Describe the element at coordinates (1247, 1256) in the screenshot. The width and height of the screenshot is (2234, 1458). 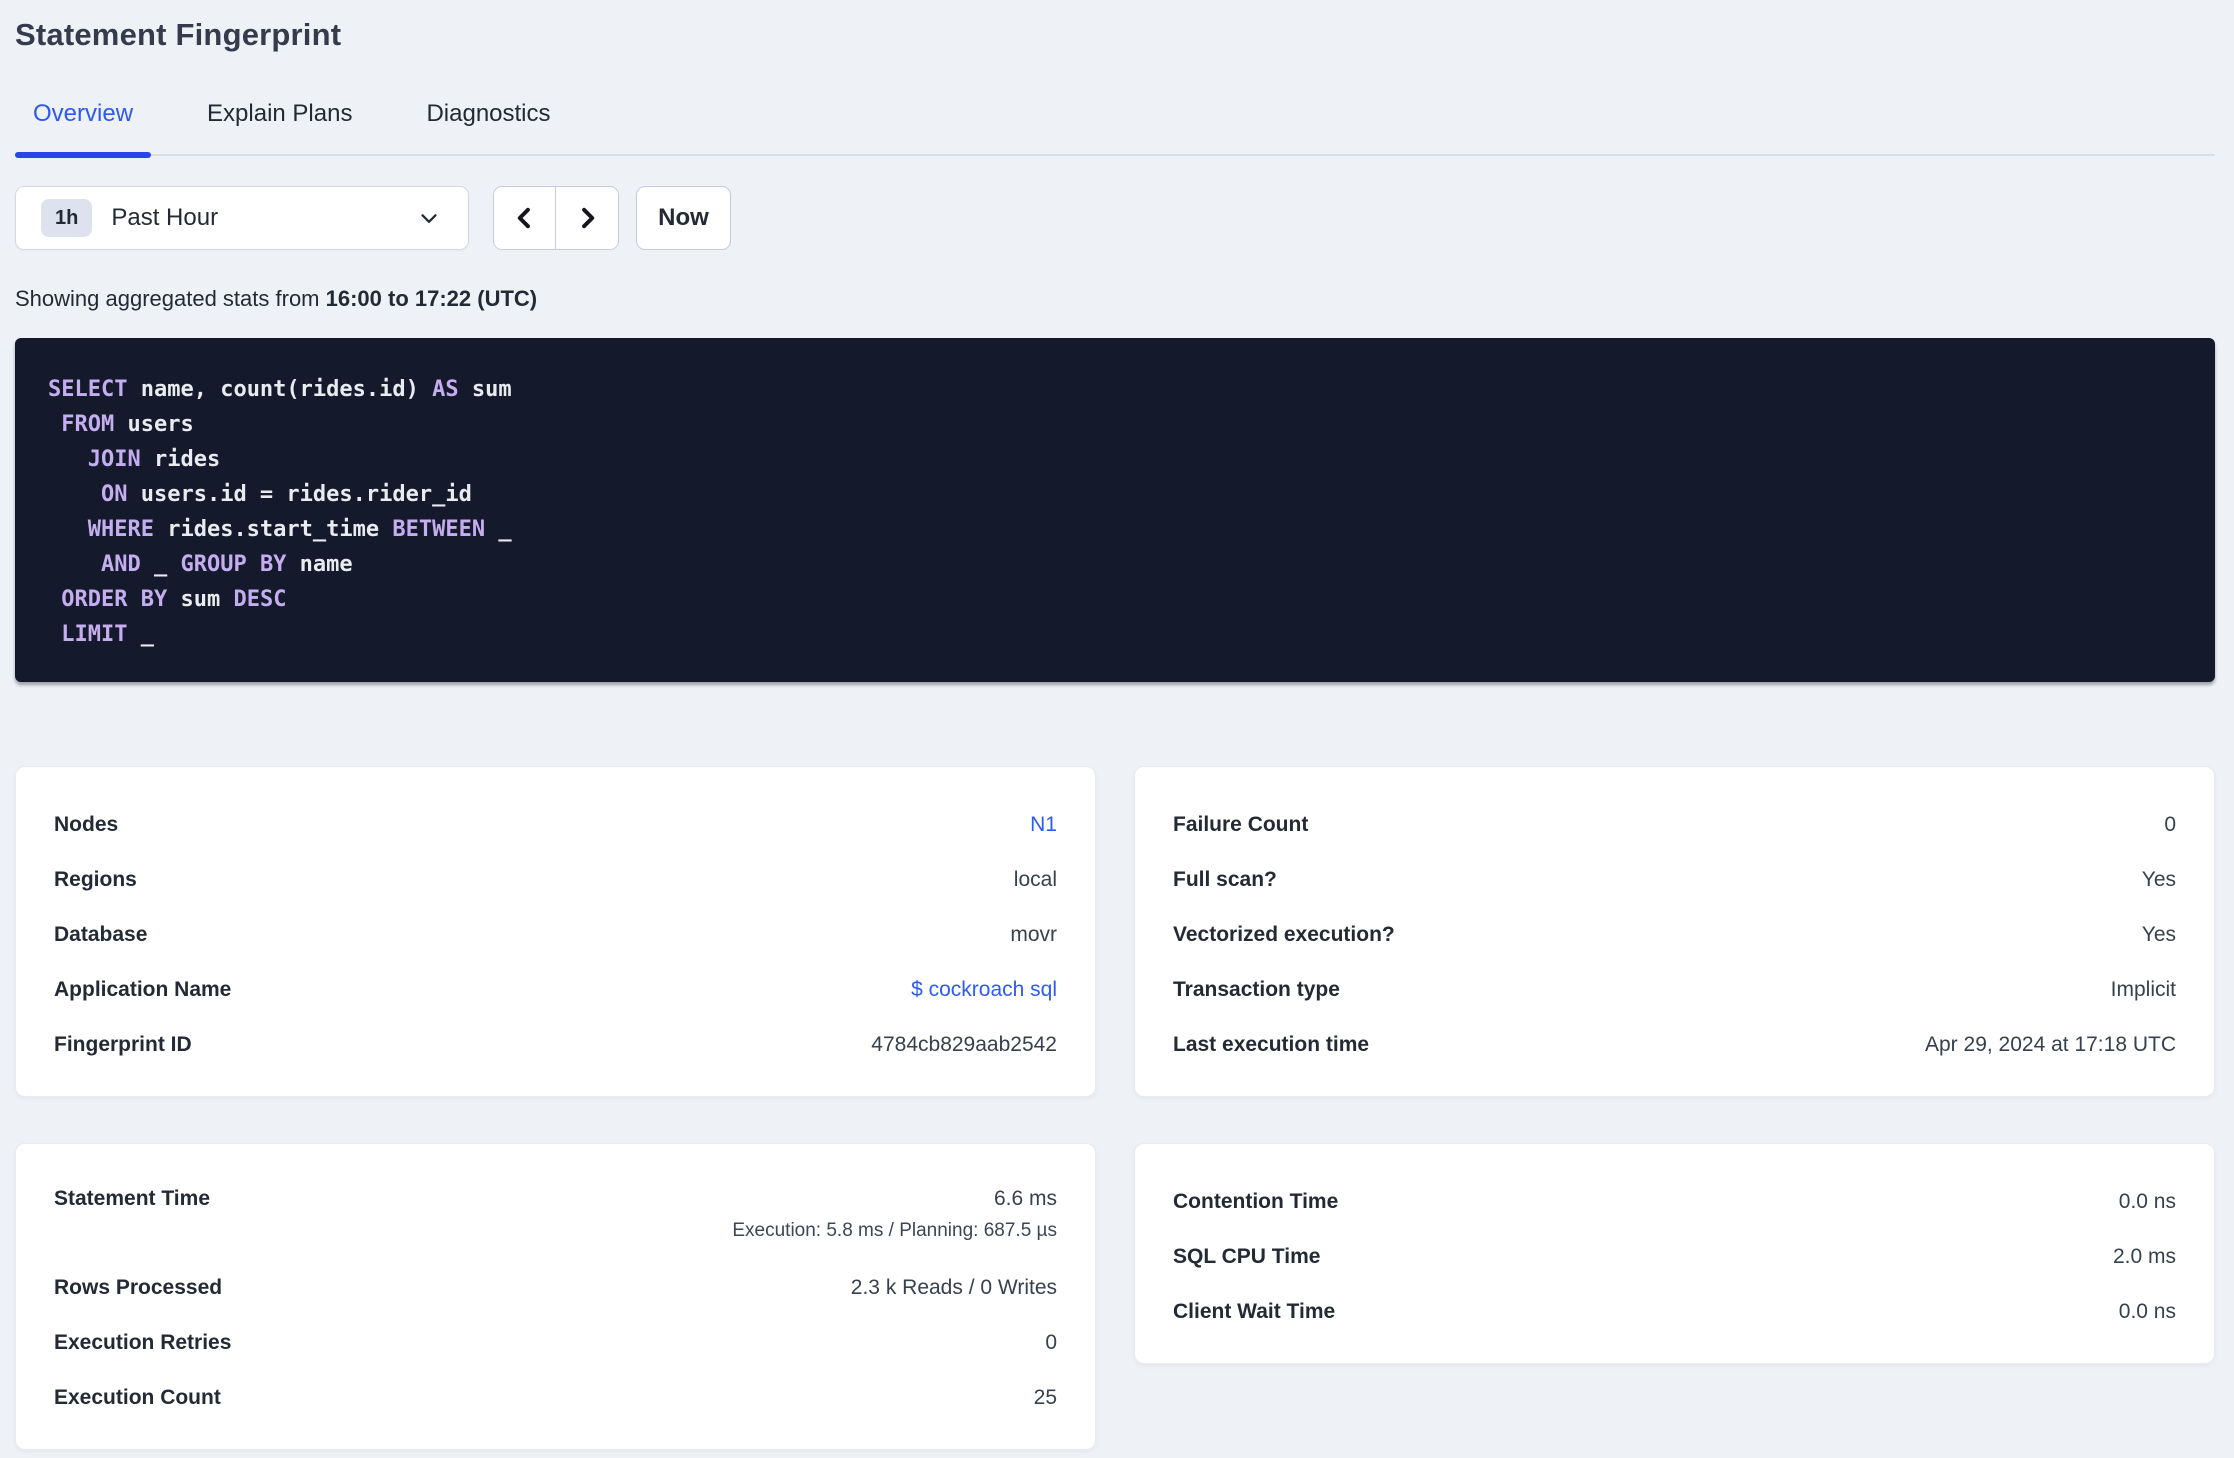
I see `stat-label: SQL CPU Time` at that location.